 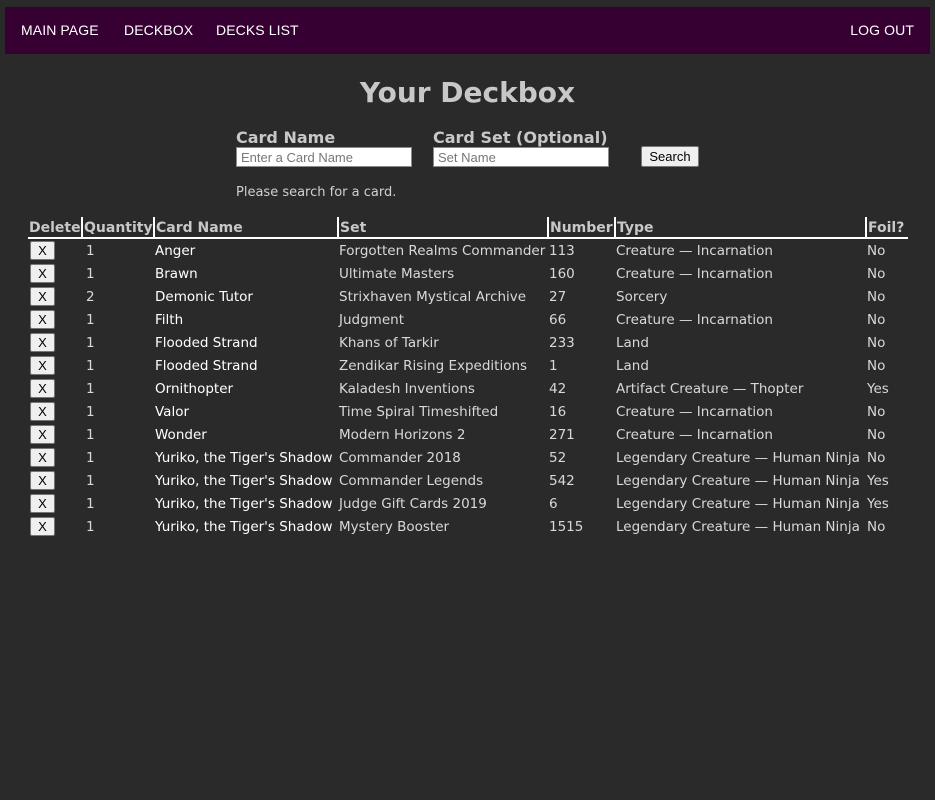 I want to click on table-row: X 1 Flooded Strand Khans of Tarkir 233 Land No, so click(x=468, y=342).